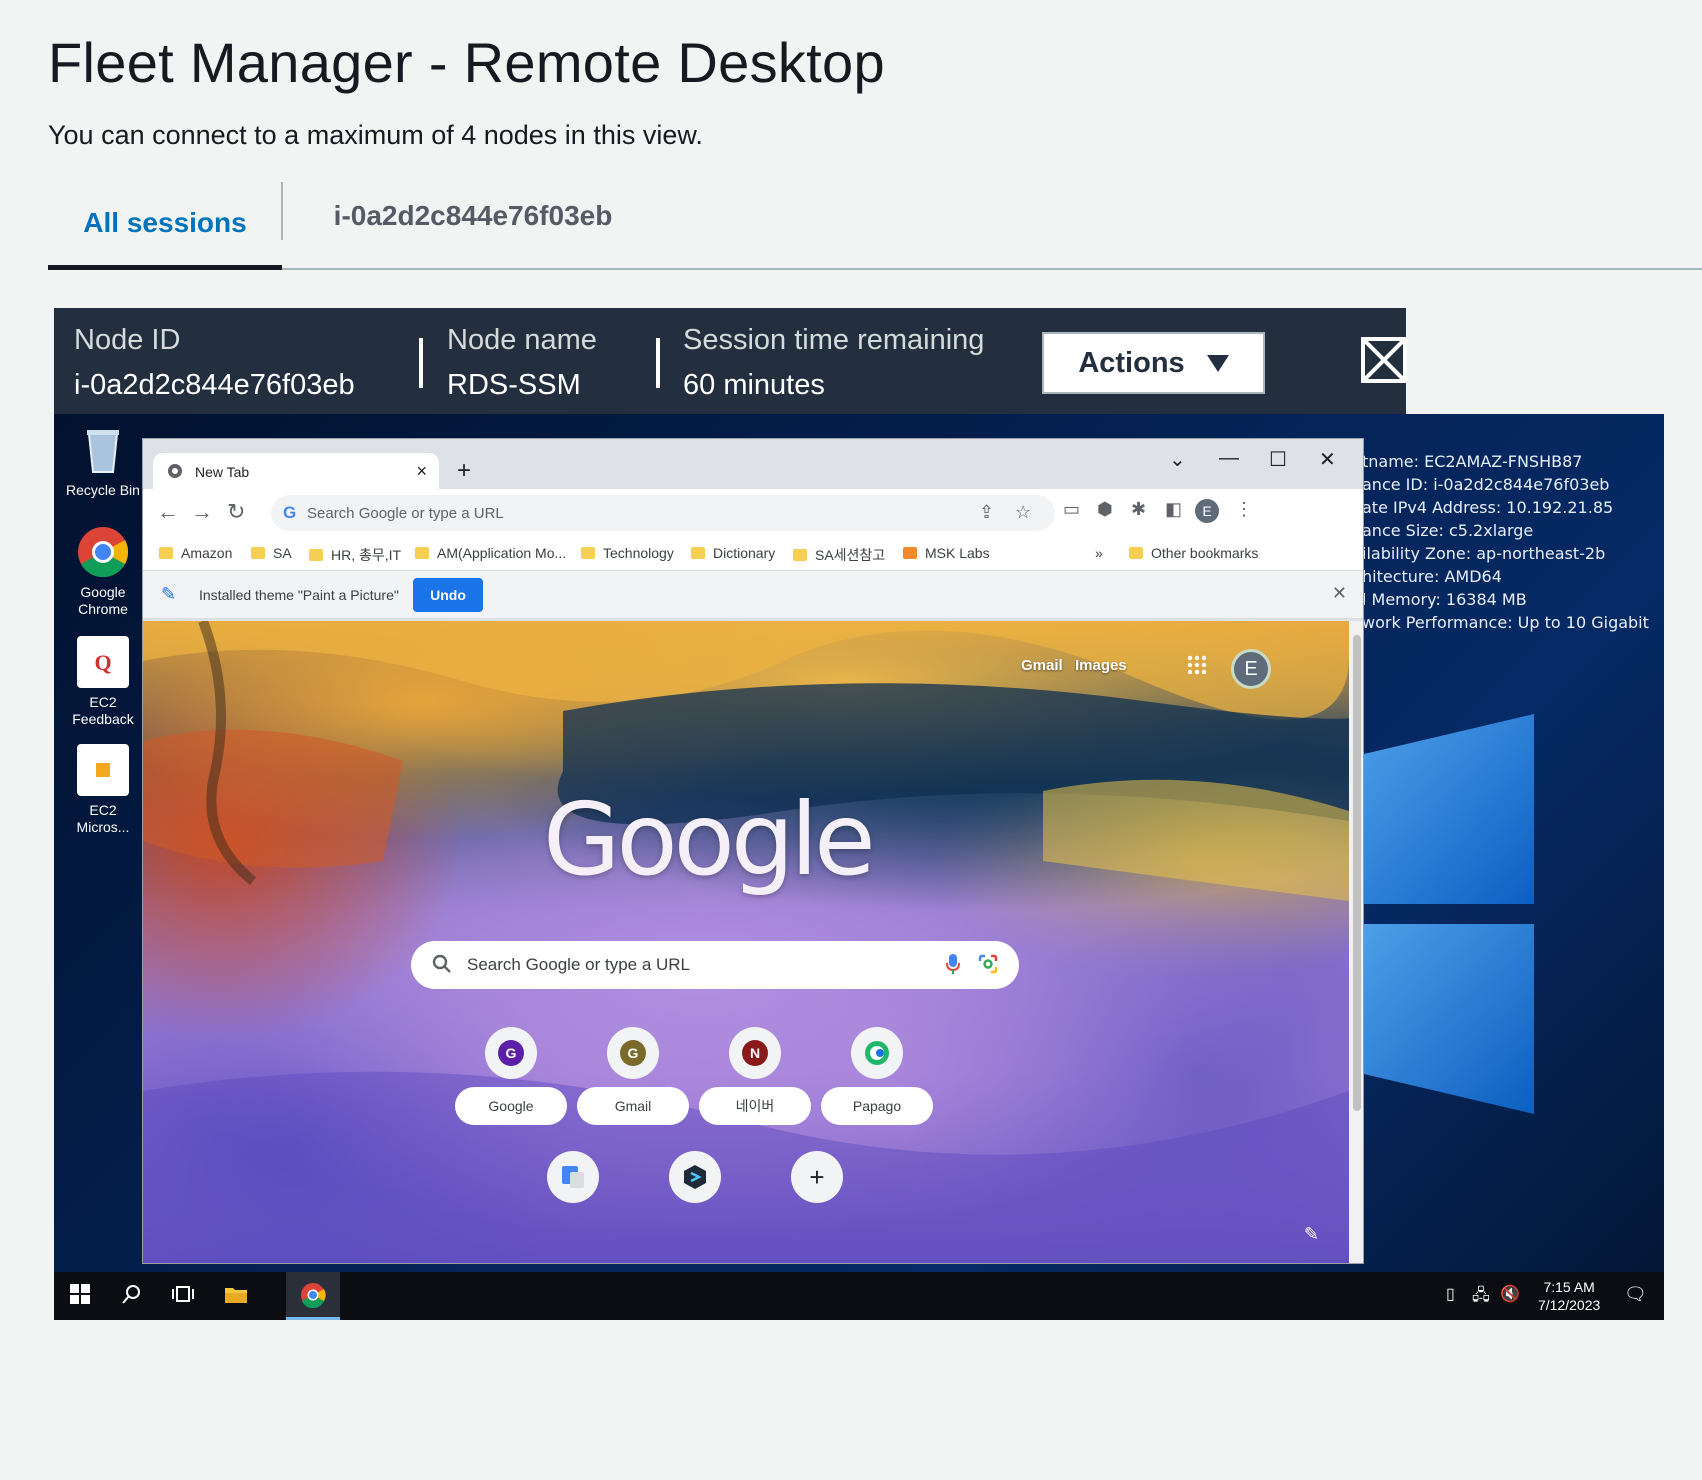  I want to click on minimize-icon: —, so click(1229, 458).